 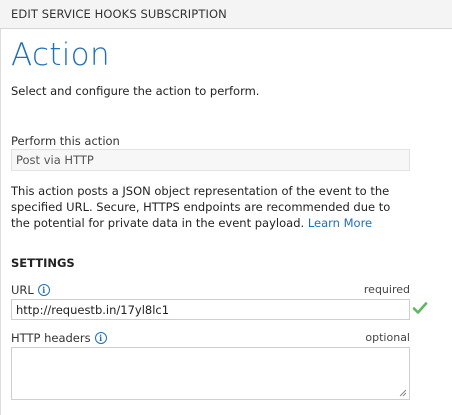 I want to click on url-label: URL, so click(x=22, y=290).